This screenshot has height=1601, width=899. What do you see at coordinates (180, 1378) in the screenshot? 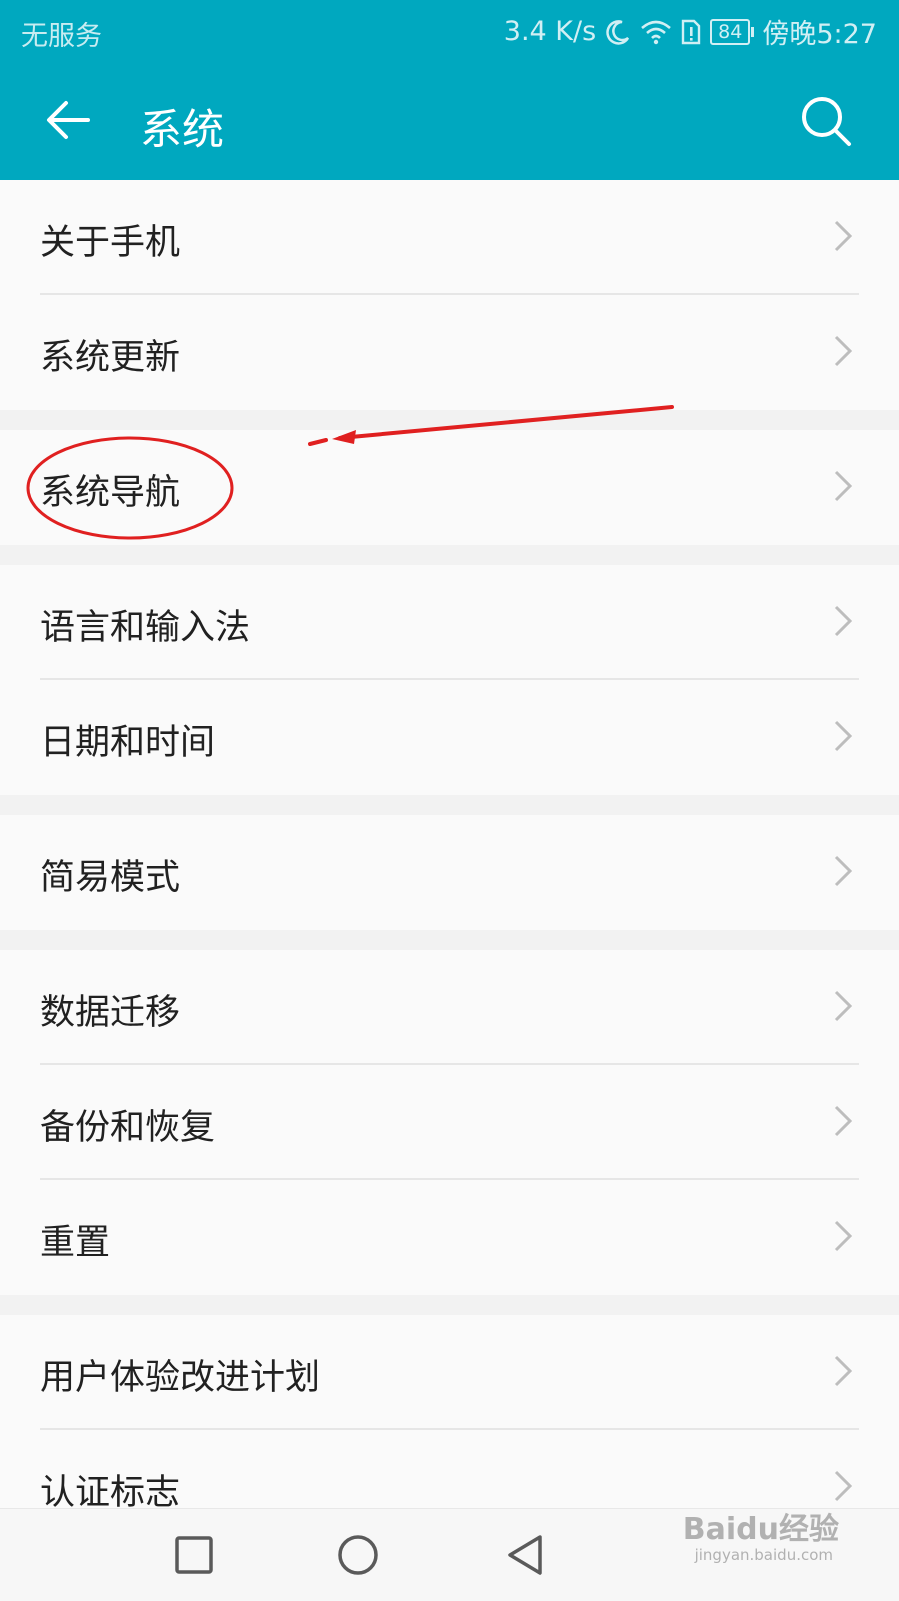
I see `settings-item-label: 用户体验改进计划` at bounding box center [180, 1378].